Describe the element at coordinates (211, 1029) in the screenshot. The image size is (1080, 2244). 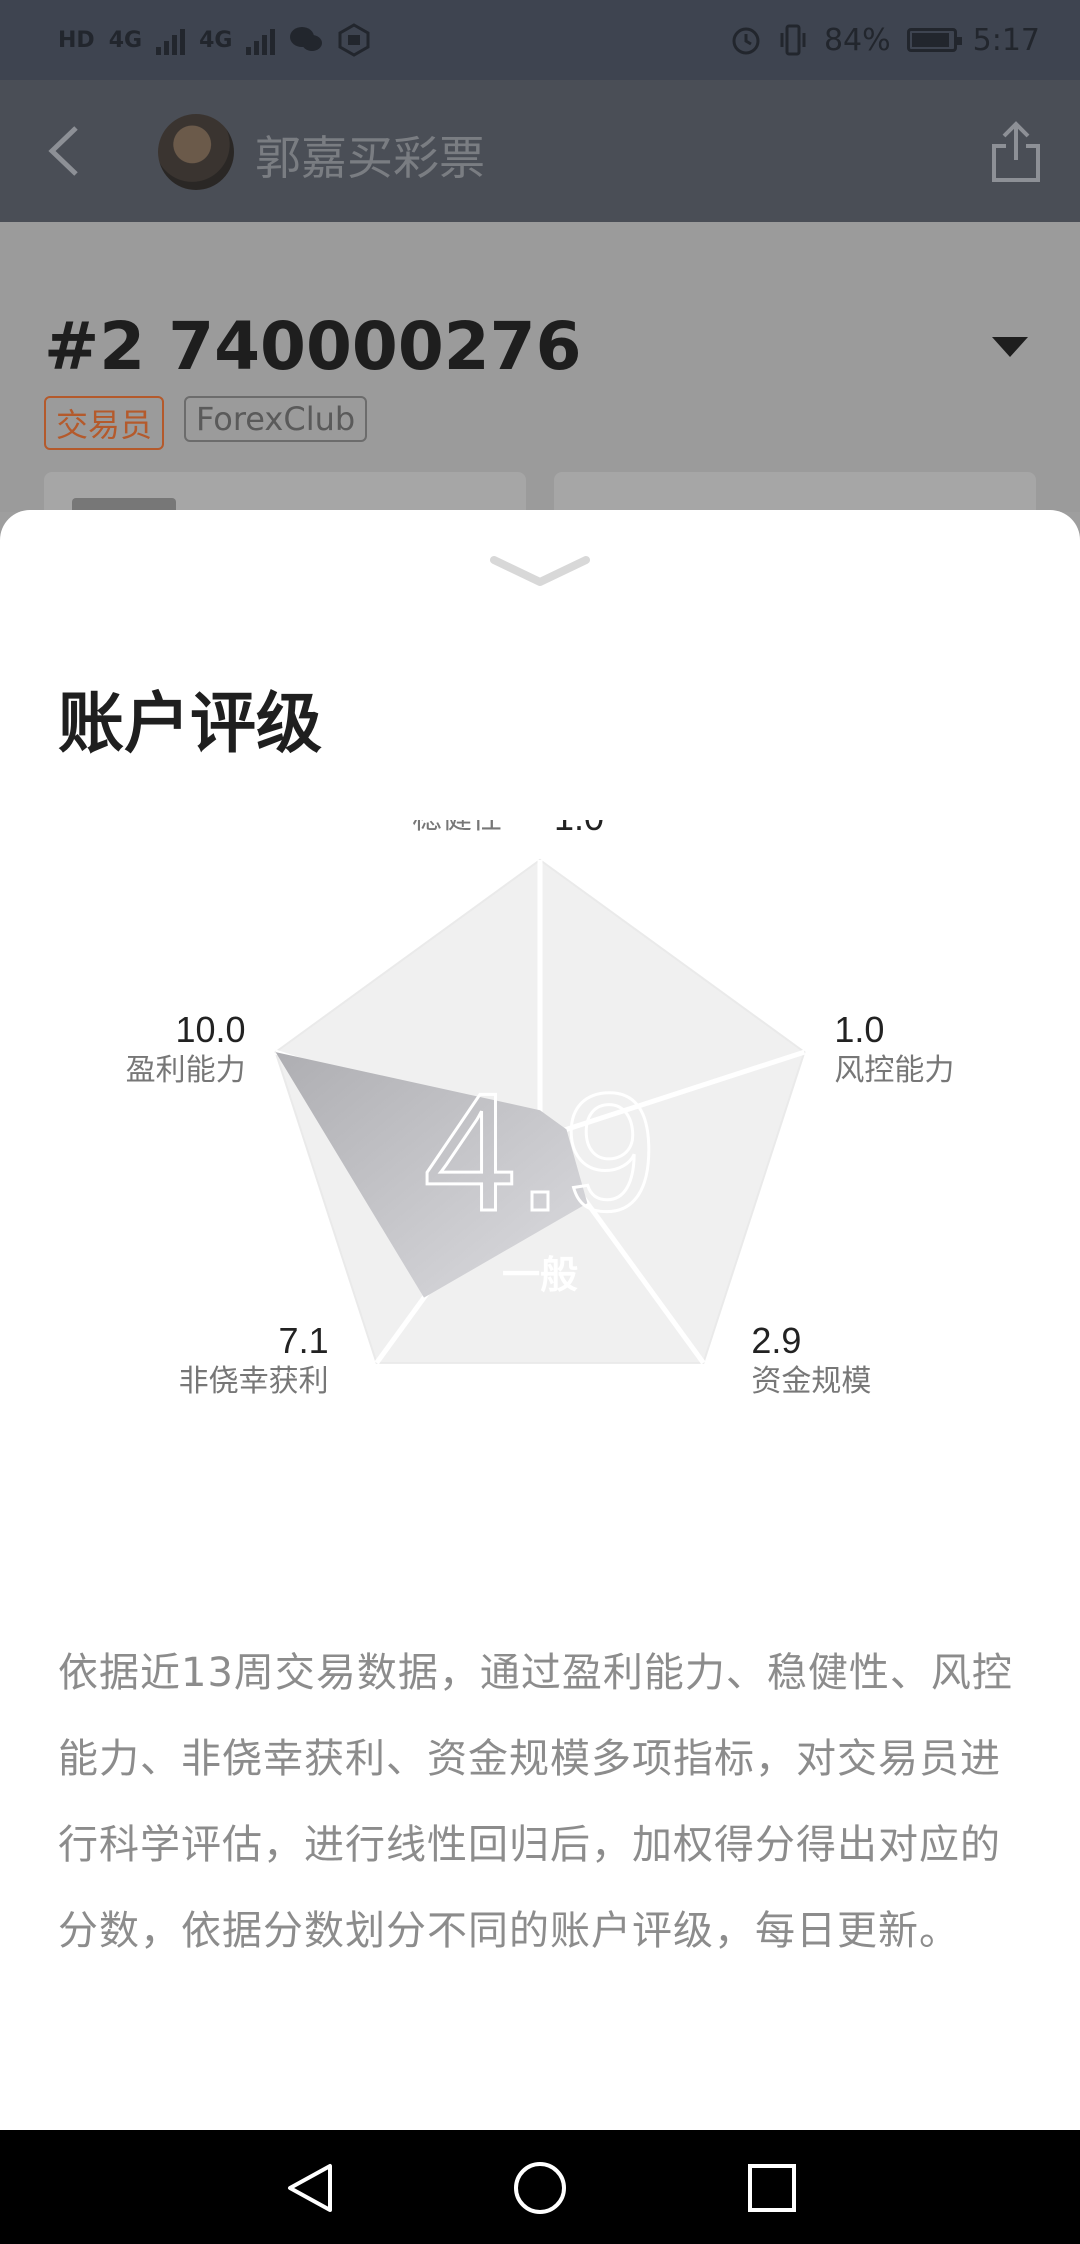
I see `radar-axis-value-5: 10.0` at that location.